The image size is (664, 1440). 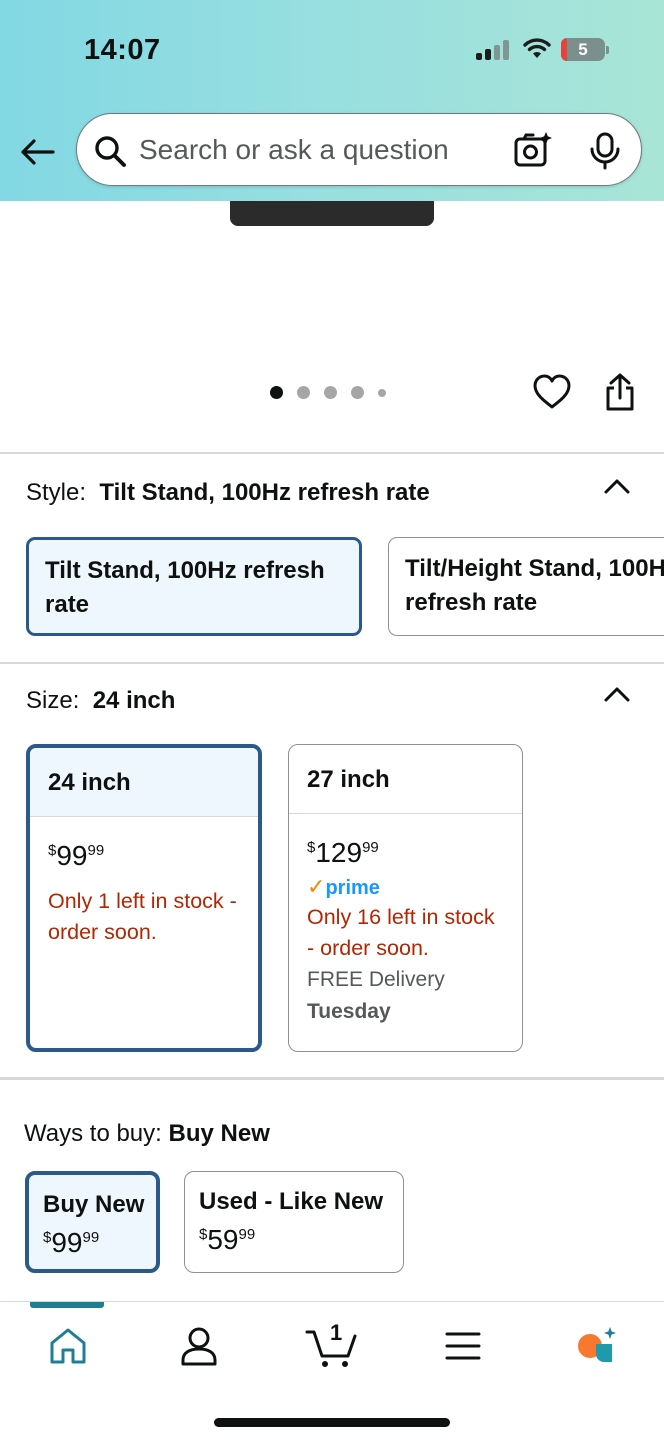 I want to click on style-option-tilt-height-stand: Tilt/Height Stand, 100Hz refresh rate, so click(x=526, y=586).